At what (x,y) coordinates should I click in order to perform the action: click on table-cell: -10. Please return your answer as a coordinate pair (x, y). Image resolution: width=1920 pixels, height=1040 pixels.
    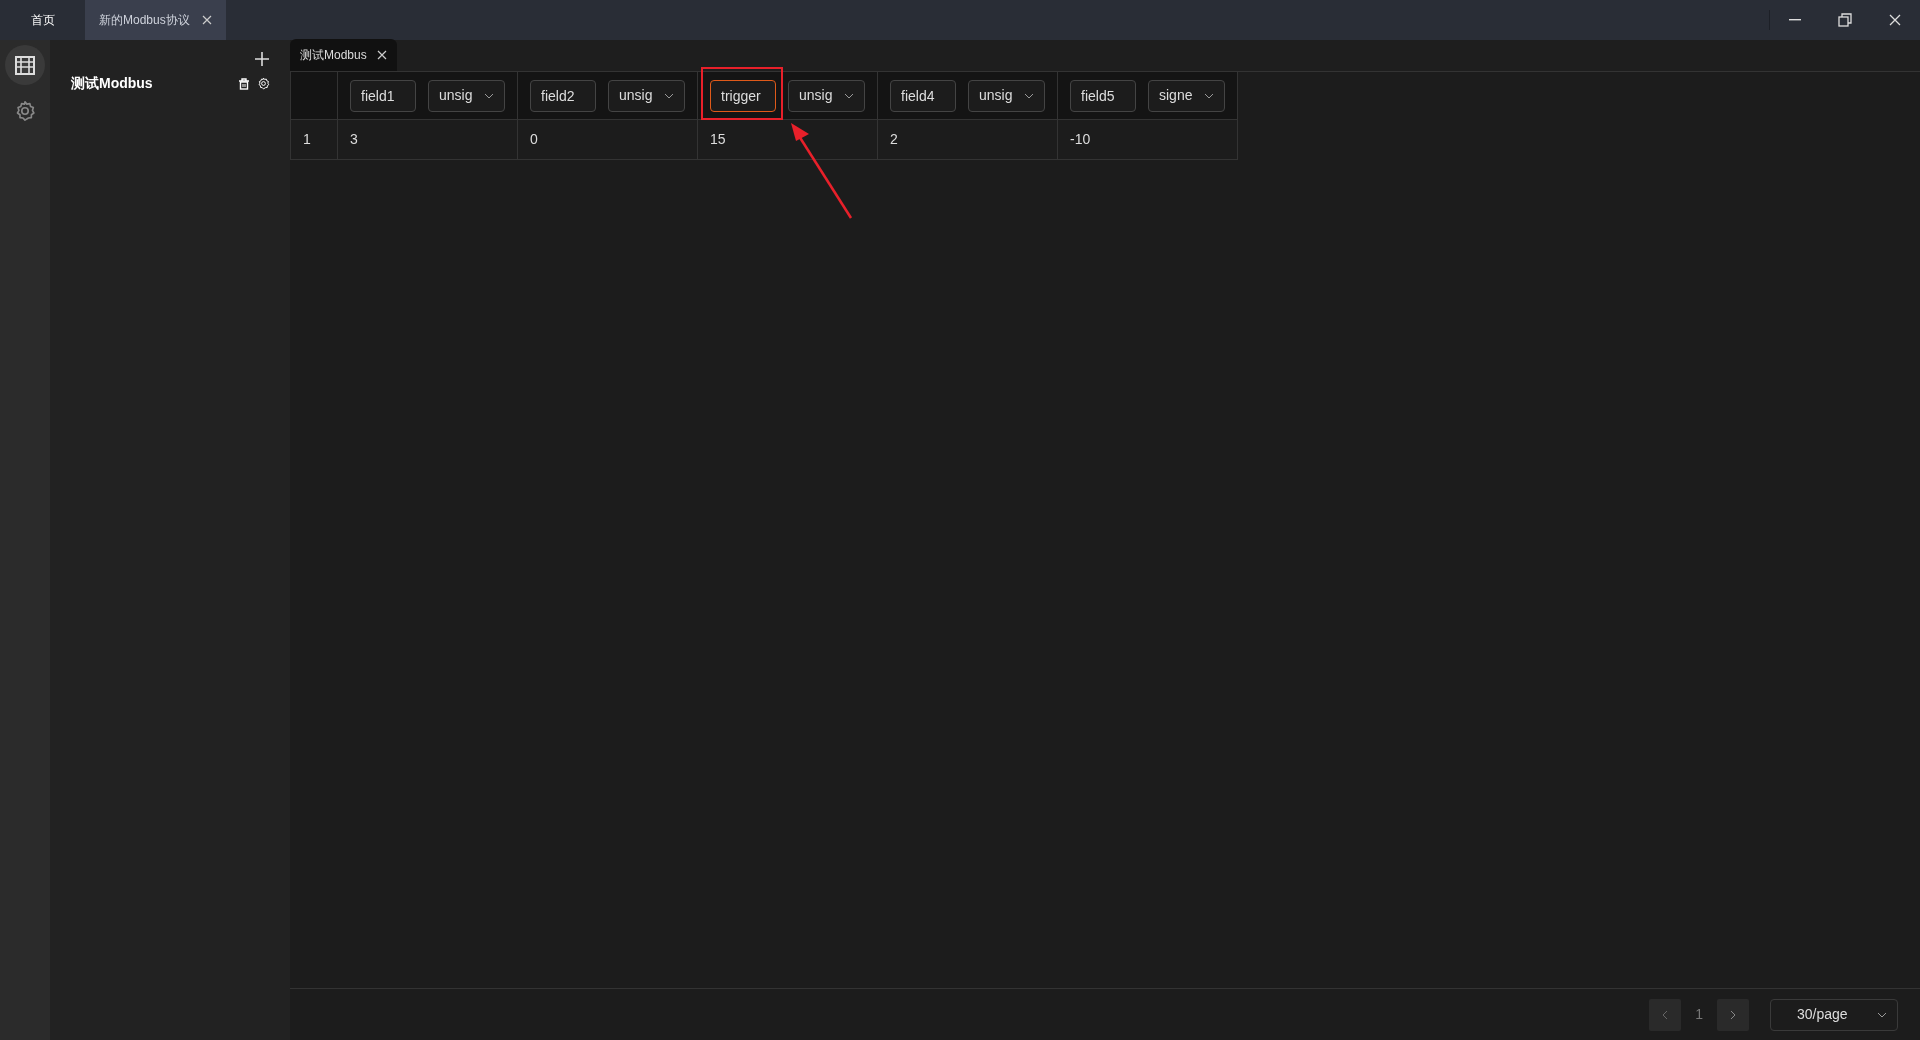
    Looking at the image, I should click on (1148, 140).